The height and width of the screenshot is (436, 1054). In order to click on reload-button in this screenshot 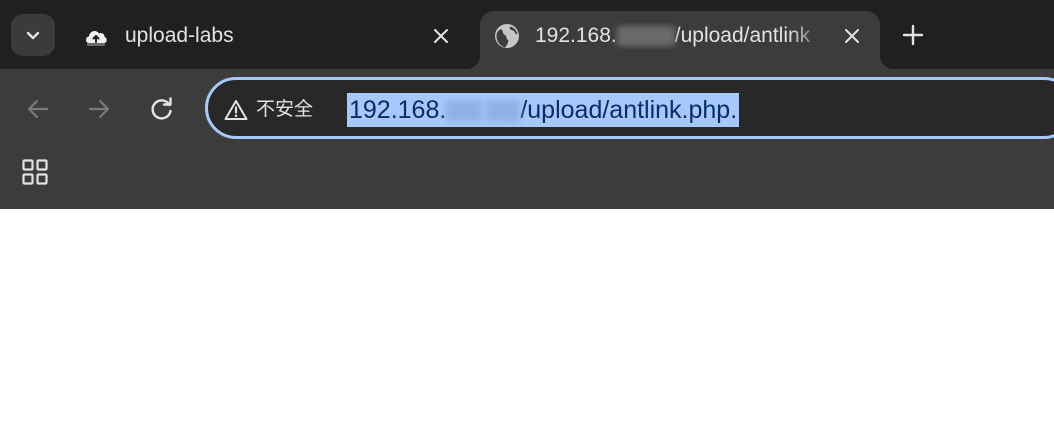, I will do `click(162, 109)`.